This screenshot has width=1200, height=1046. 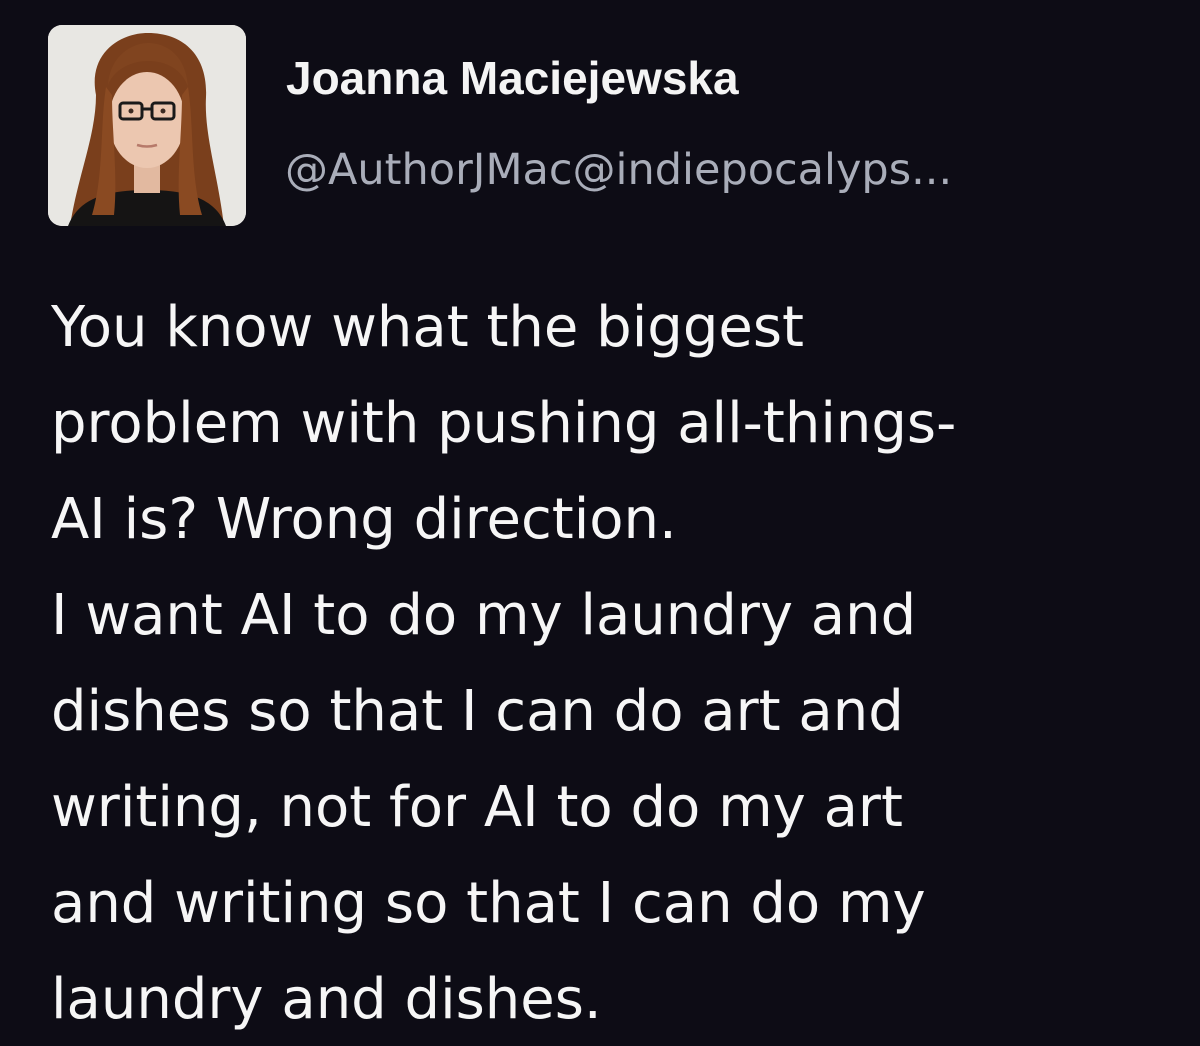 I want to click on post-text-line: laundry and dishes., so click(x=326, y=999).